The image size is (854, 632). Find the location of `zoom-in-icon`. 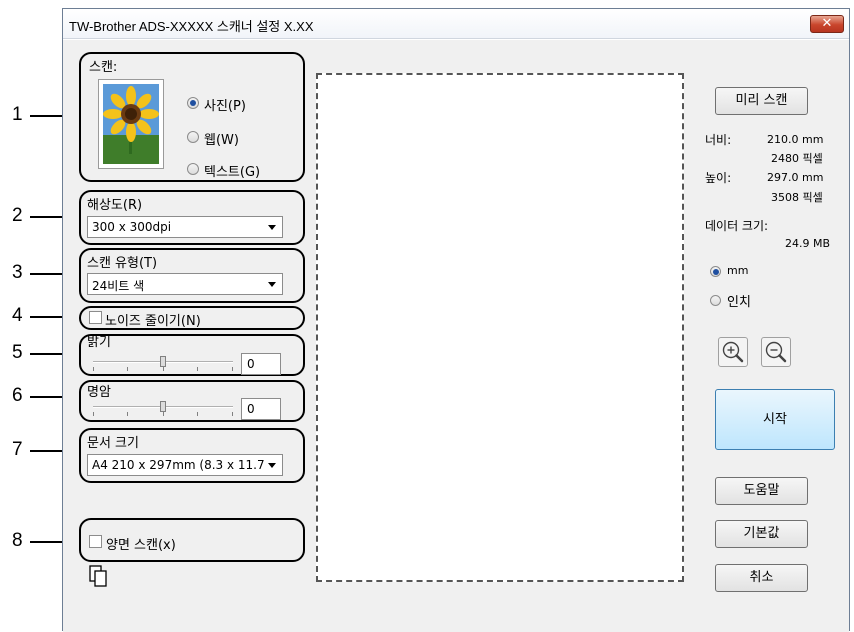

zoom-in-icon is located at coordinates (733, 352).